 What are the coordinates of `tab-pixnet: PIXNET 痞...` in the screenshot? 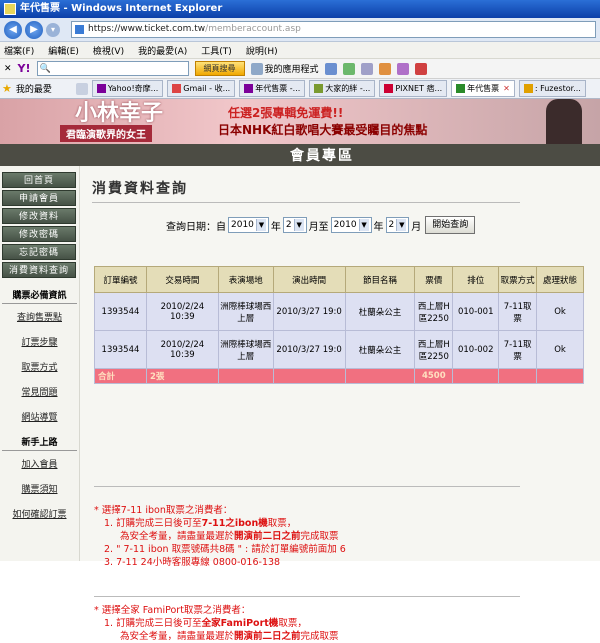 It's located at (413, 88).